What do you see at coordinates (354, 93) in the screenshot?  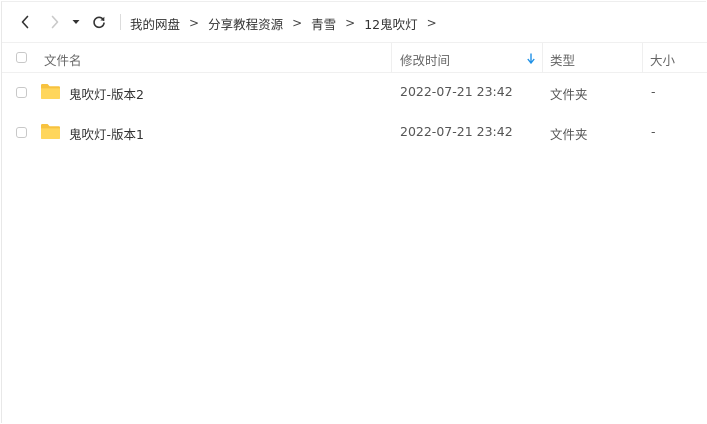 I see `table-row: 鬼吹灯-版本2 2022-07-21 23:42 文件夹 -` at bounding box center [354, 93].